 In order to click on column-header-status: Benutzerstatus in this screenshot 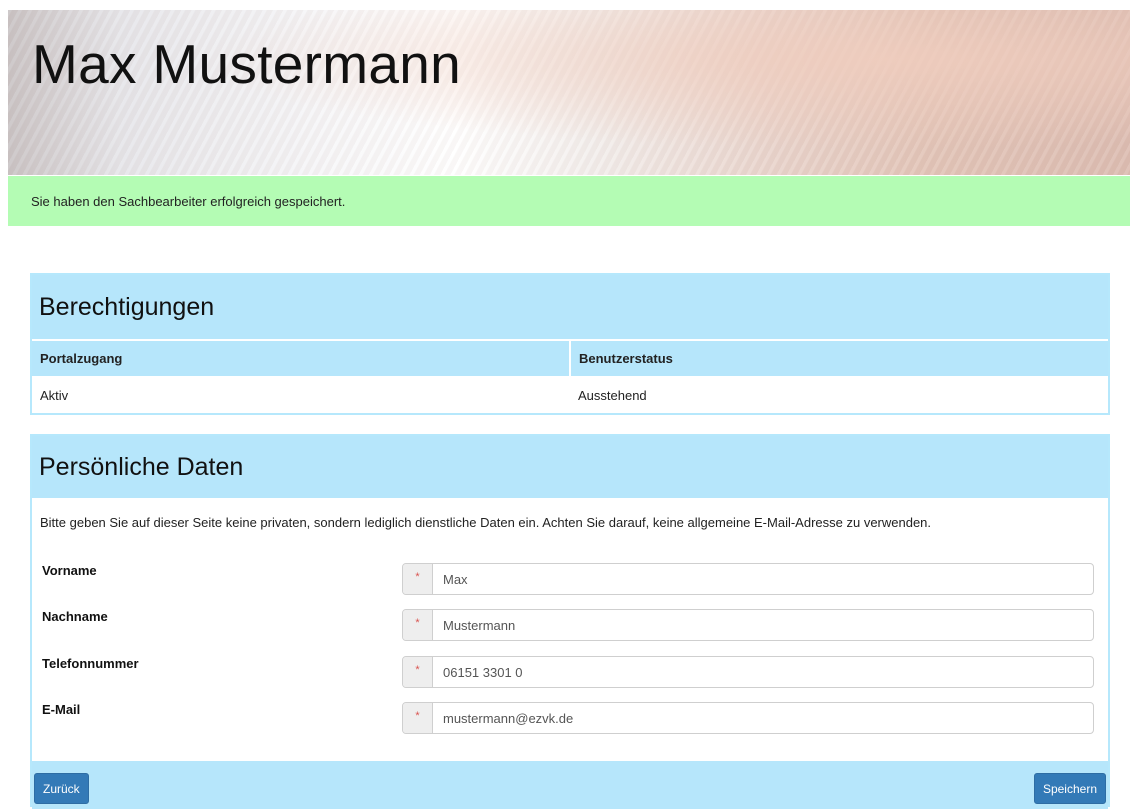, I will do `click(838, 357)`.